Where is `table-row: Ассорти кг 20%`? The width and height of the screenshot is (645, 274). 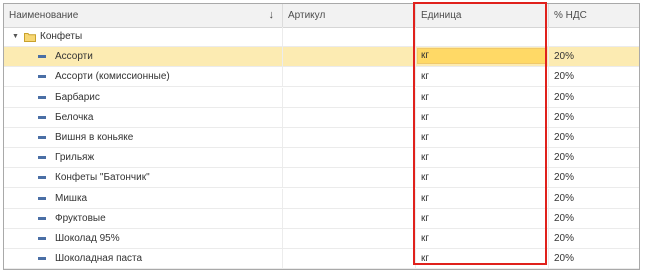
table-row: Ассорти кг 20% is located at coordinates (321, 57).